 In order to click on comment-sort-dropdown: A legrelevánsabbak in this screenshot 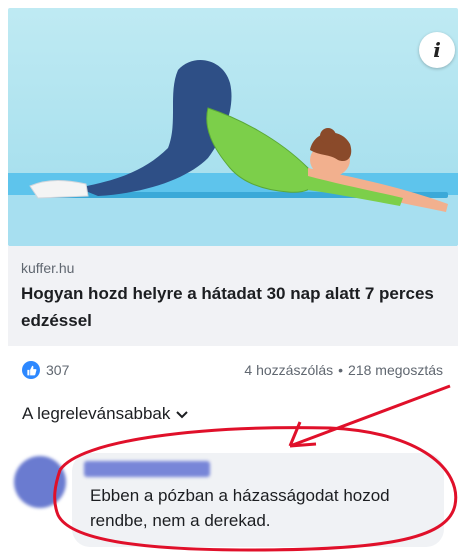, I will do `click(105, 414)`.